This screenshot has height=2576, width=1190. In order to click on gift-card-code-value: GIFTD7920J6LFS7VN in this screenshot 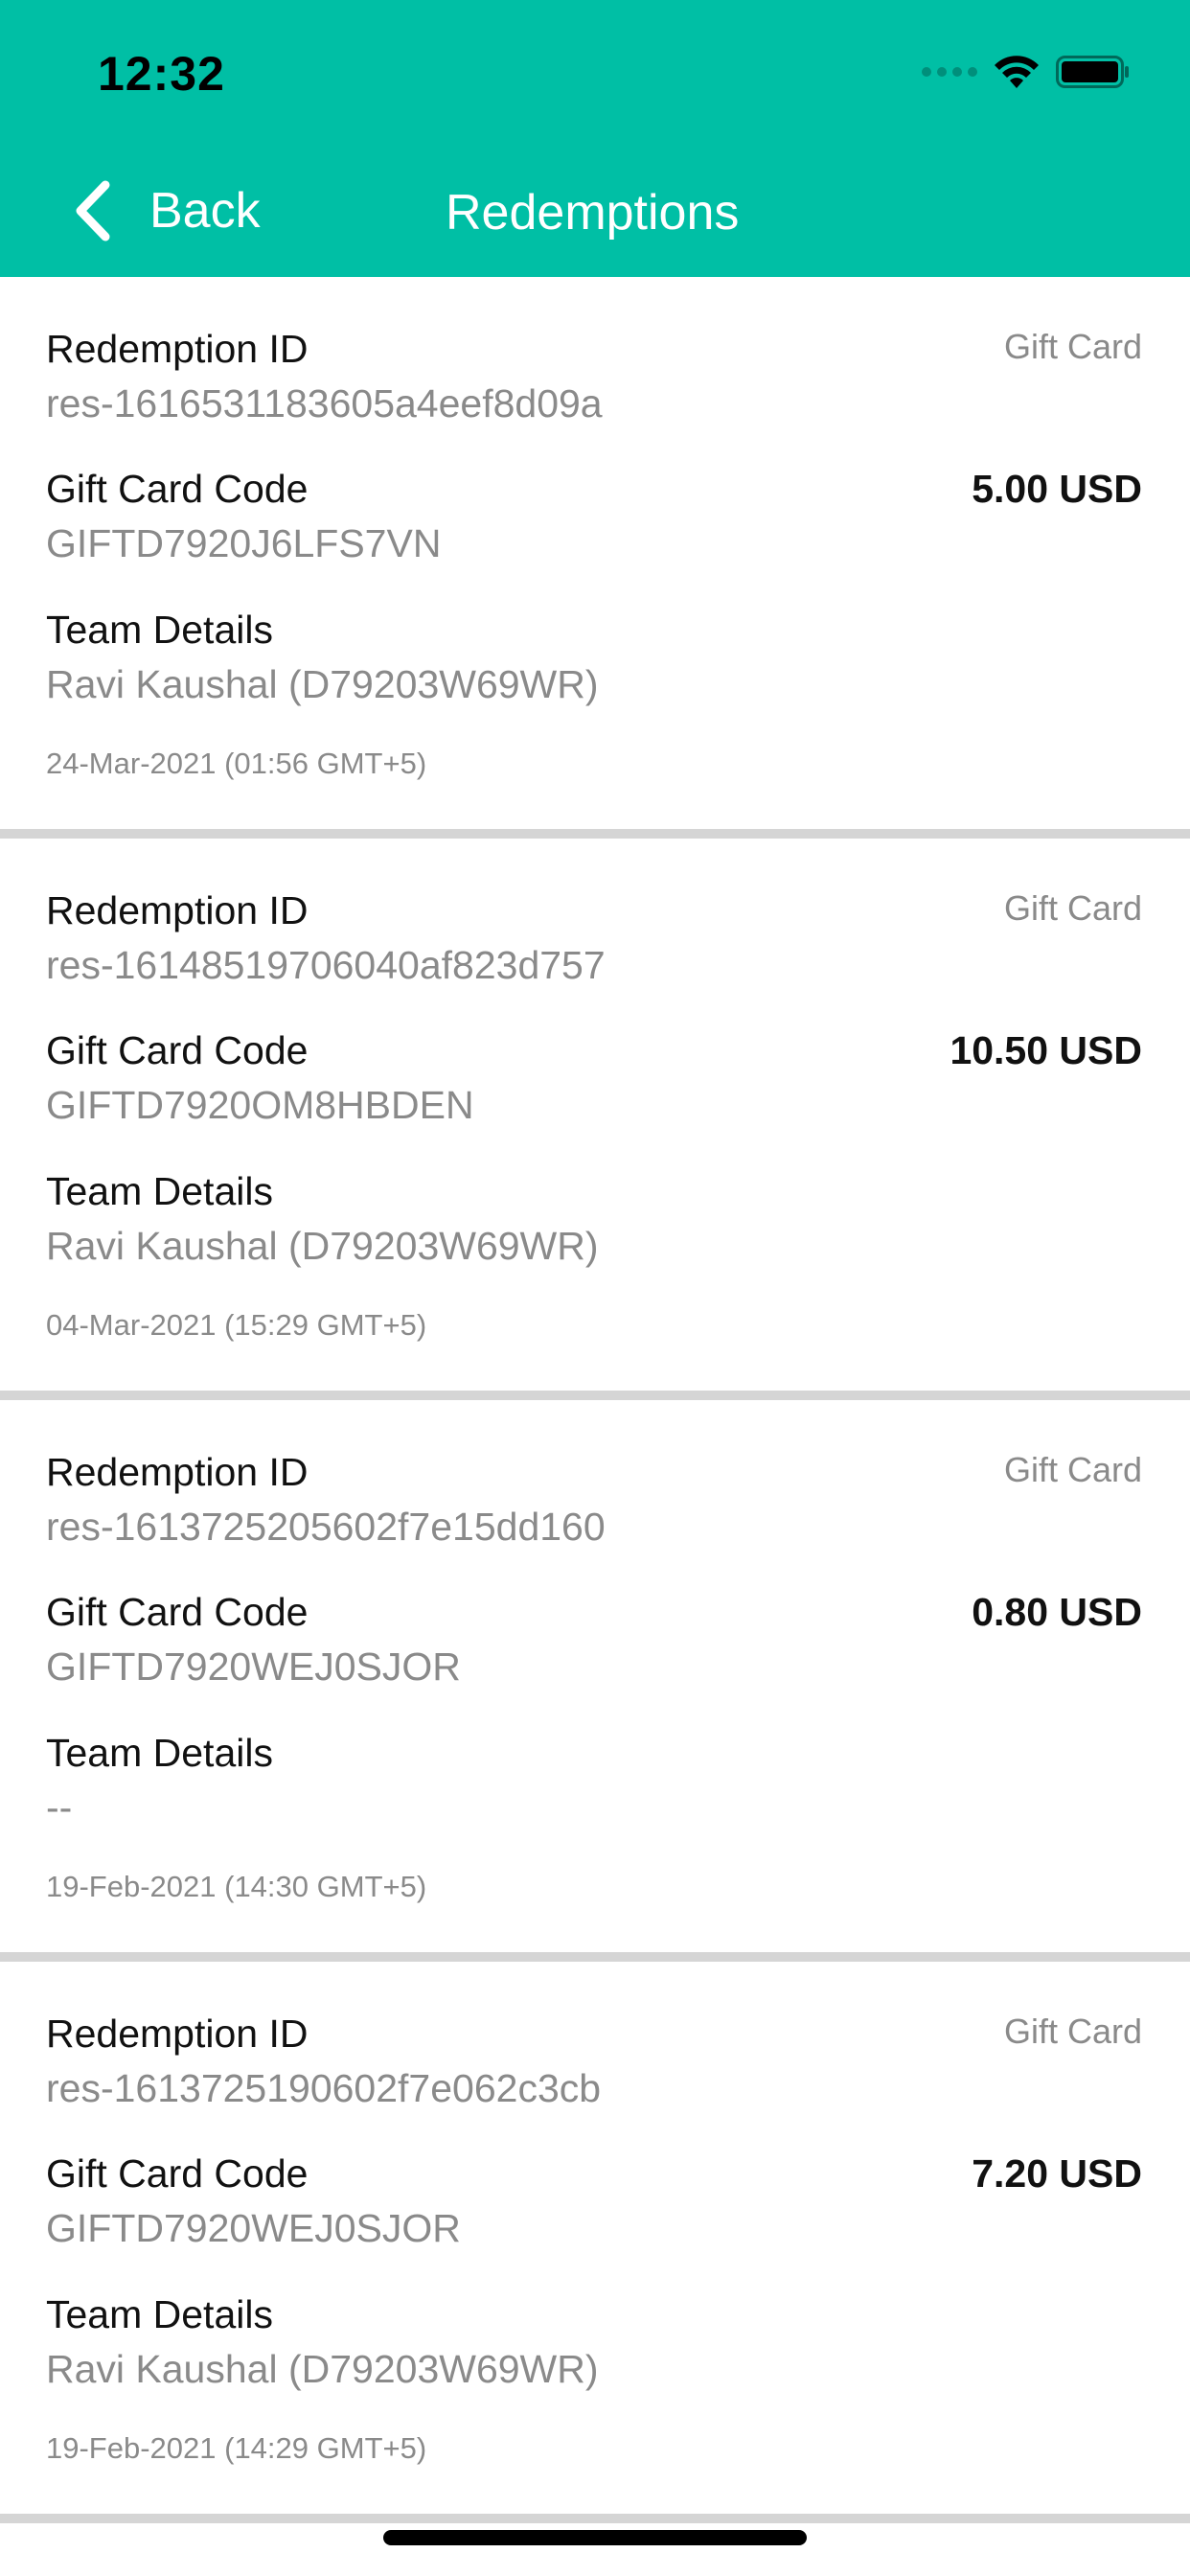, I will do `click(244, 543)`.